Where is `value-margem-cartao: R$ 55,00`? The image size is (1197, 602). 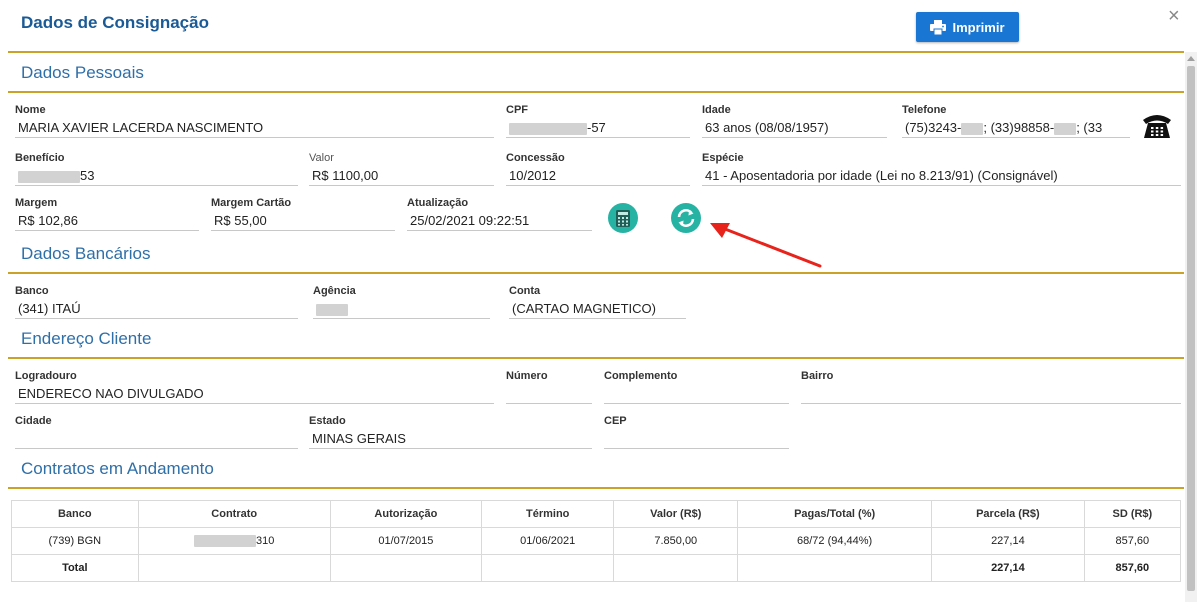 value-margem-cartao: R$ 55,00 is located at coordinates (303, 221).